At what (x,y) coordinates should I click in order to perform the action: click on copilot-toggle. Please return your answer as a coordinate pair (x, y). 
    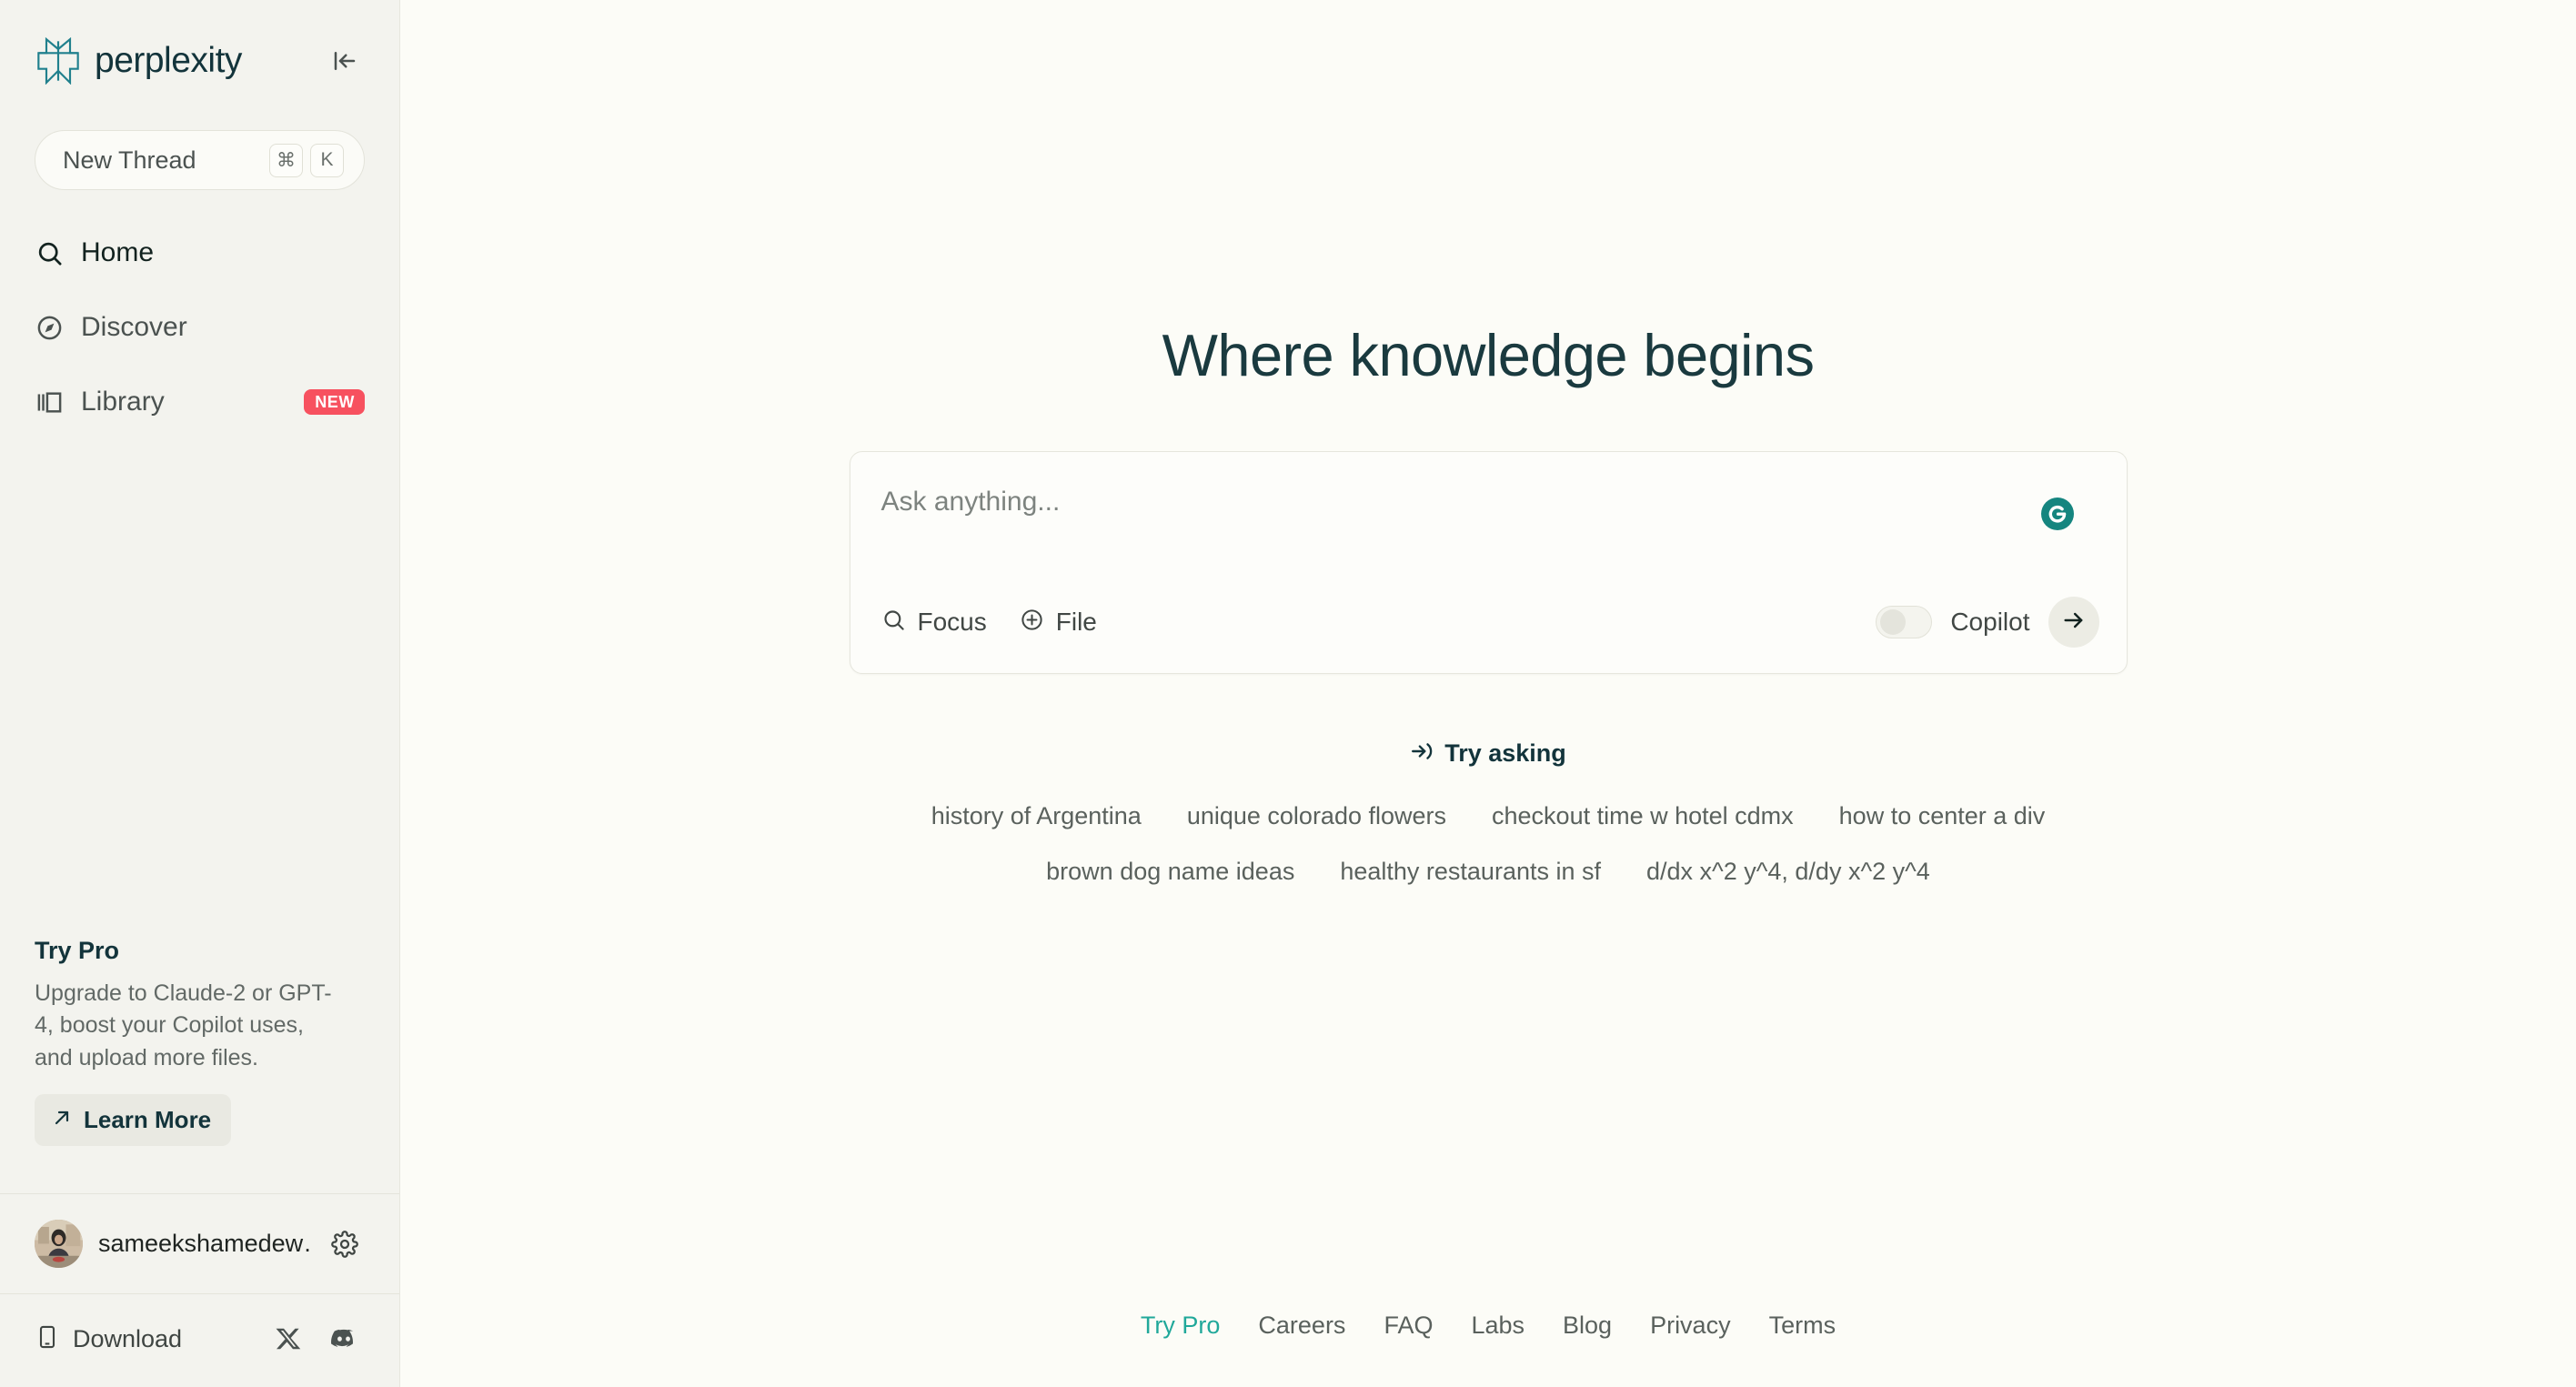
    Looking at the image, I should click on (1904, 622).